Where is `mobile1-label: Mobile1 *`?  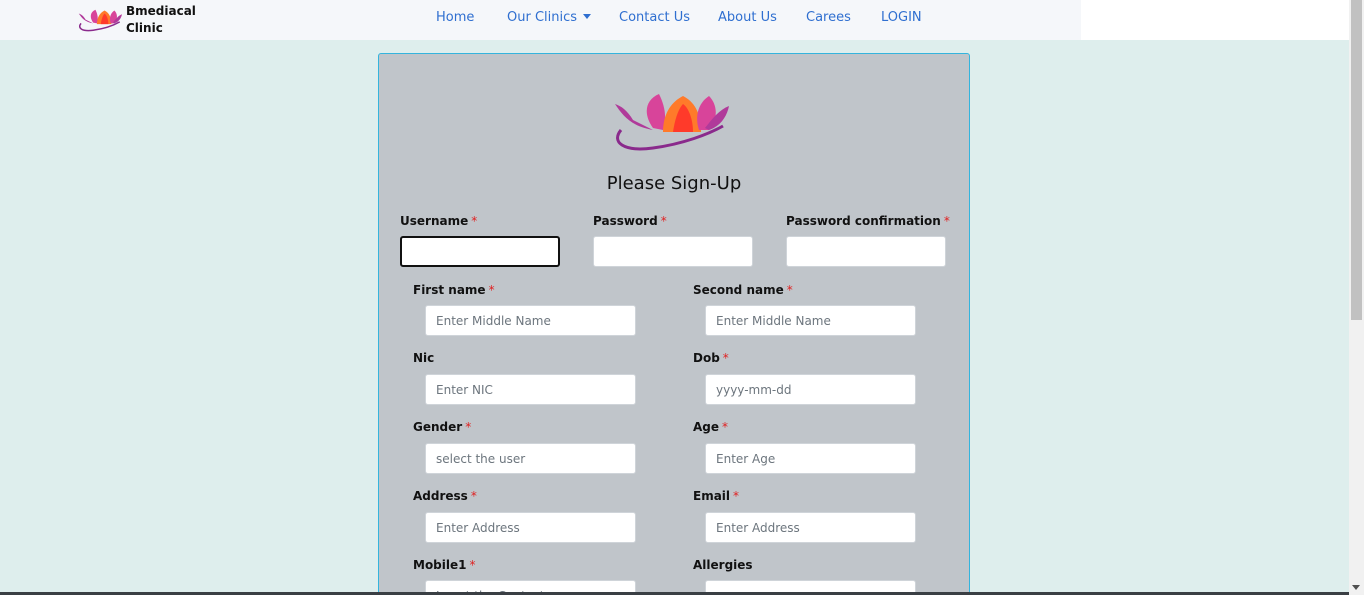
mobile1-label: Mobile1 * is located at coordinates (444, 565).